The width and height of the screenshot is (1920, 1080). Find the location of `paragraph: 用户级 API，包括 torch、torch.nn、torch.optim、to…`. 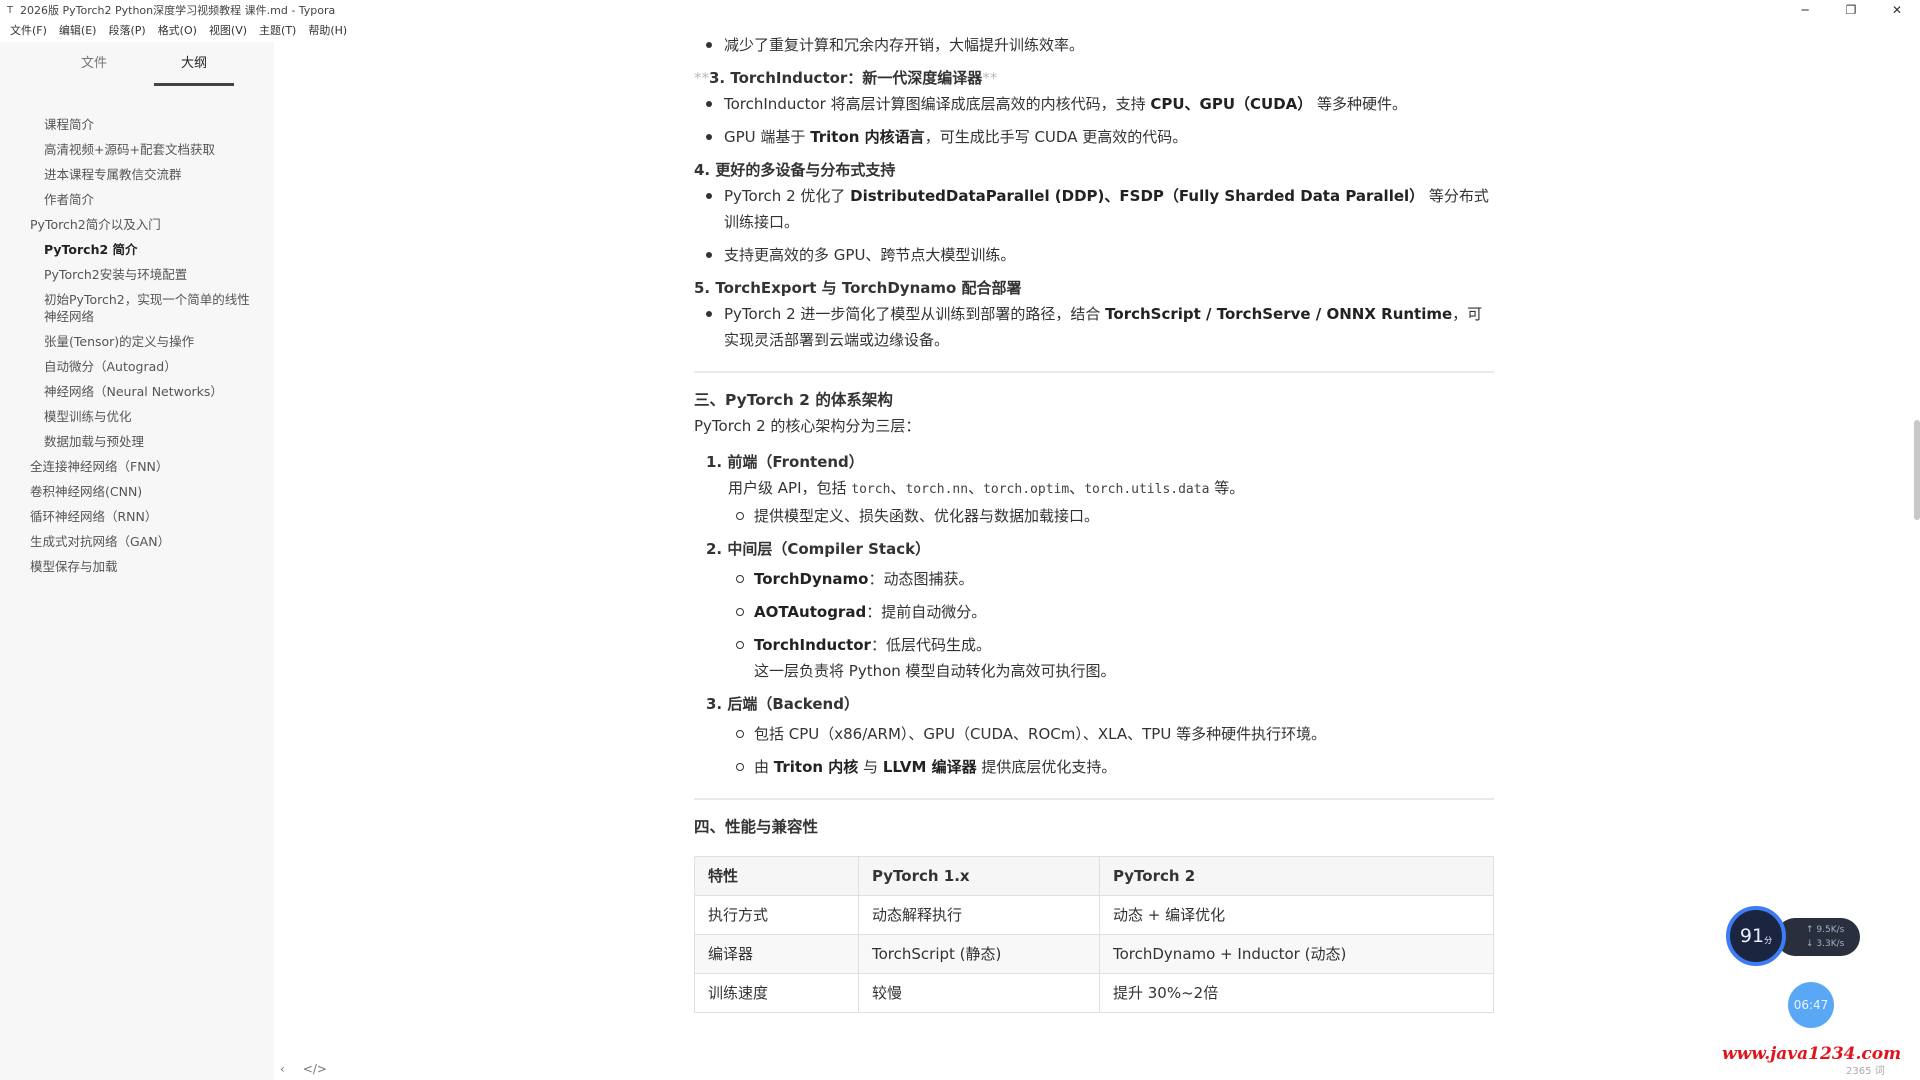

paragraph: 用户级 API，包括 torch、torch.nn、torch.optim、to… is located at coordinates (986, 488).